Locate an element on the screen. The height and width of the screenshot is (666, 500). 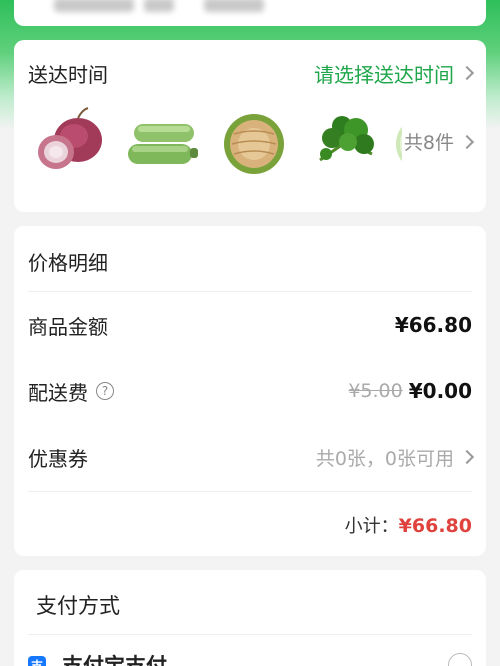
payment-method-name: 支付宝支付 is located at coordinates (114, 660).